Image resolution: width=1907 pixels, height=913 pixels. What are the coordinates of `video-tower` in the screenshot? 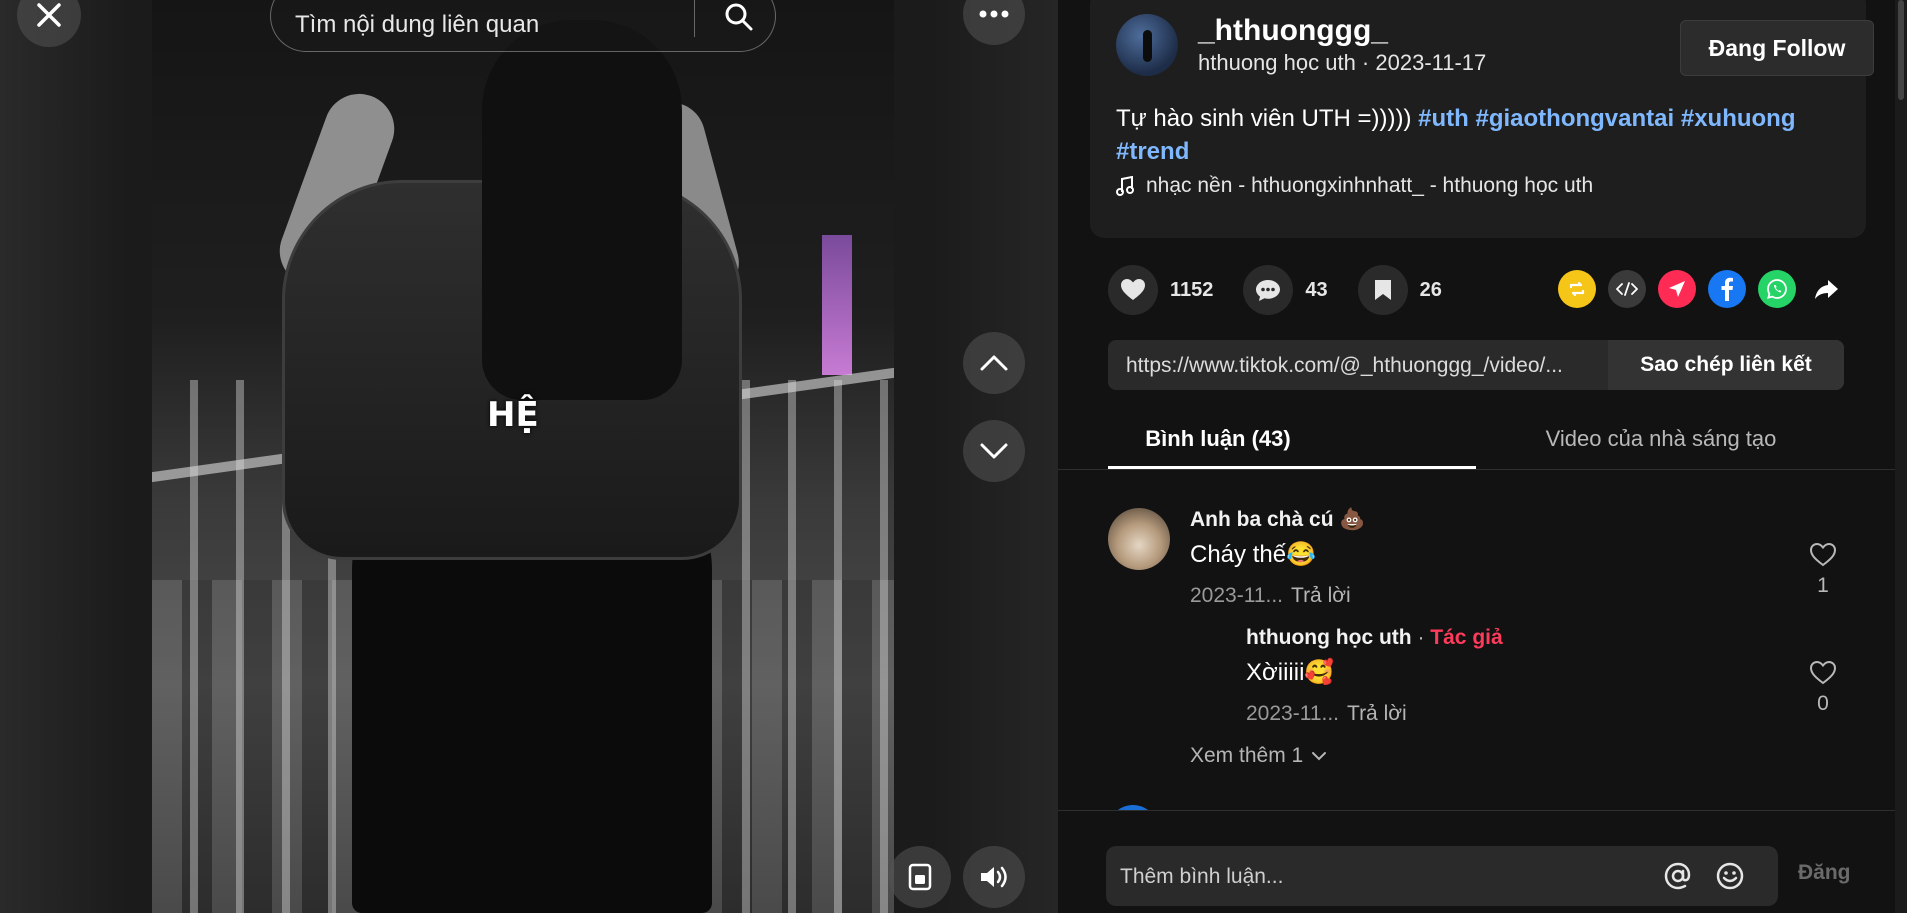 It's located at (837, 305).